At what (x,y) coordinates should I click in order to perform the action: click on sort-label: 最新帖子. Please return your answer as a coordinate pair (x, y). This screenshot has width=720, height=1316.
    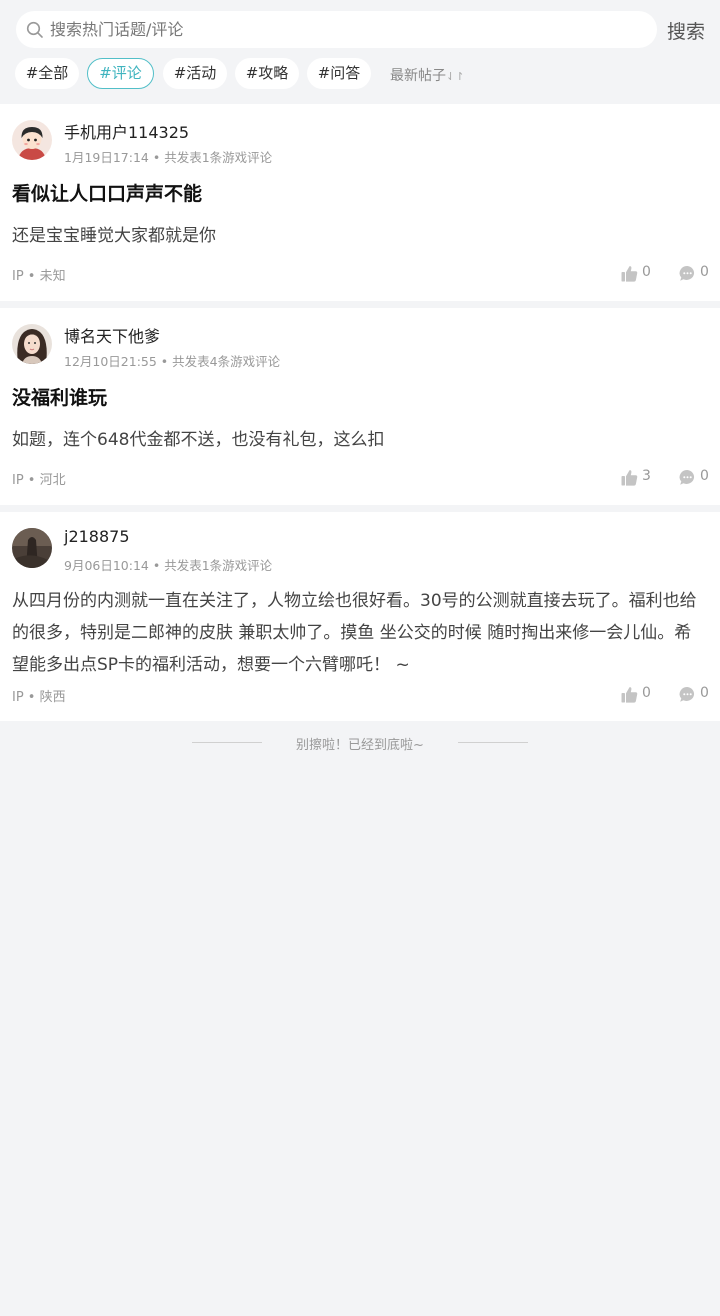
    Looking at the image, I should click on (418, 76).